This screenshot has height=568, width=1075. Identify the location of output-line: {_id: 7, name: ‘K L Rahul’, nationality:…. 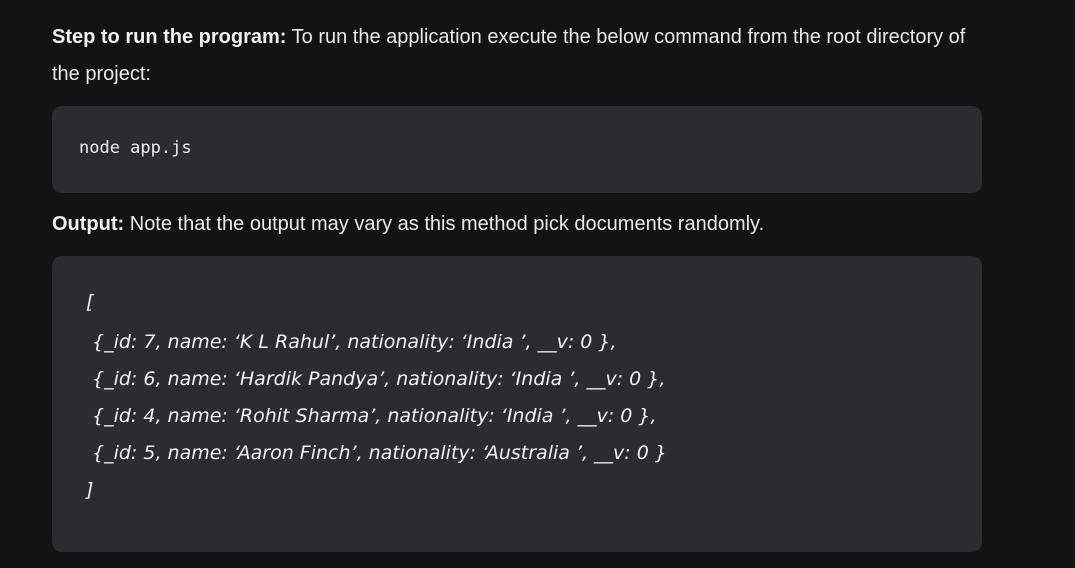
(354, 342).